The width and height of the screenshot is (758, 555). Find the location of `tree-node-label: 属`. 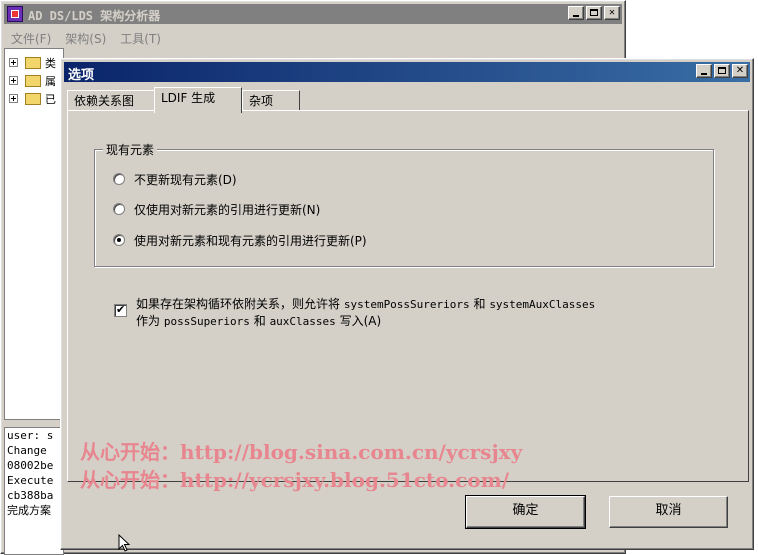

tree-node-label: 属 is located at coordinates (50, 81).